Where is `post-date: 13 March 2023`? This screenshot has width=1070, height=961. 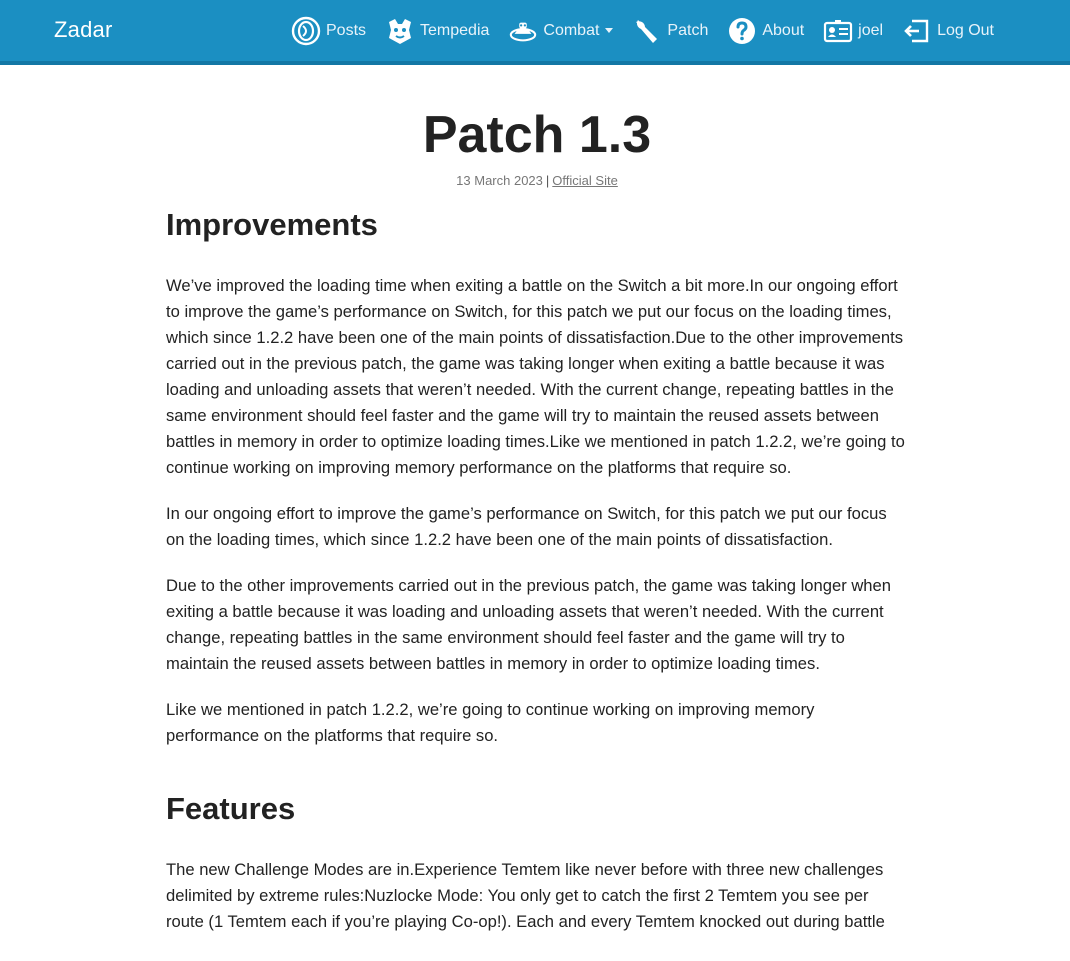 post-date: 13 March 2023 is located at coordinates (499, 180).